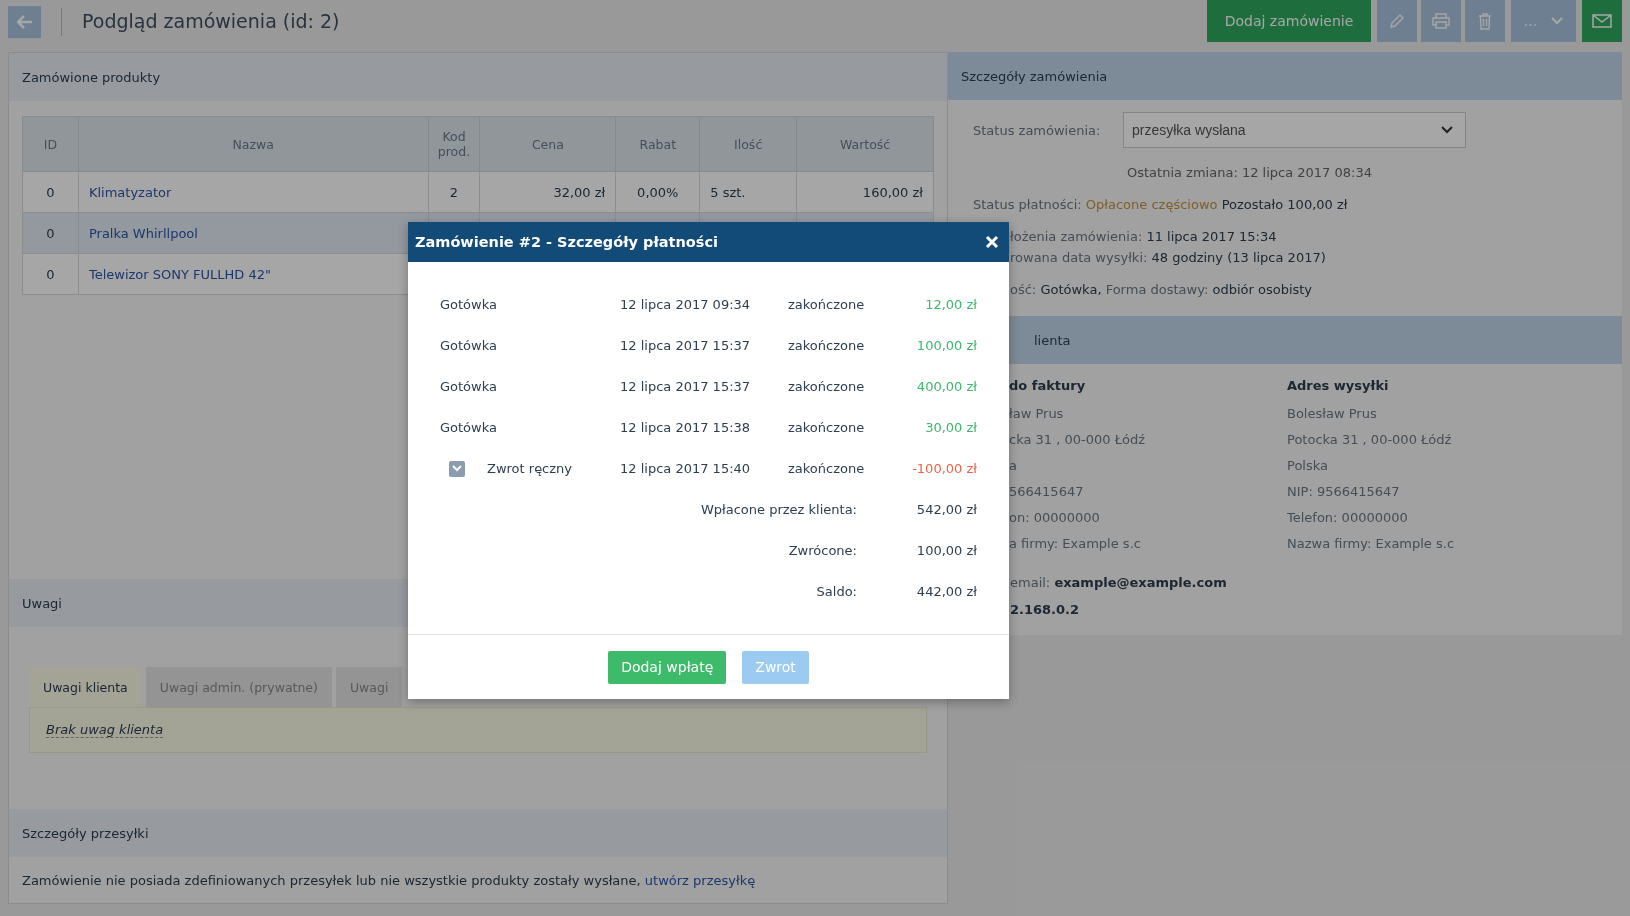  I want to click on table-cell: 5 szt., so click(728, 192).